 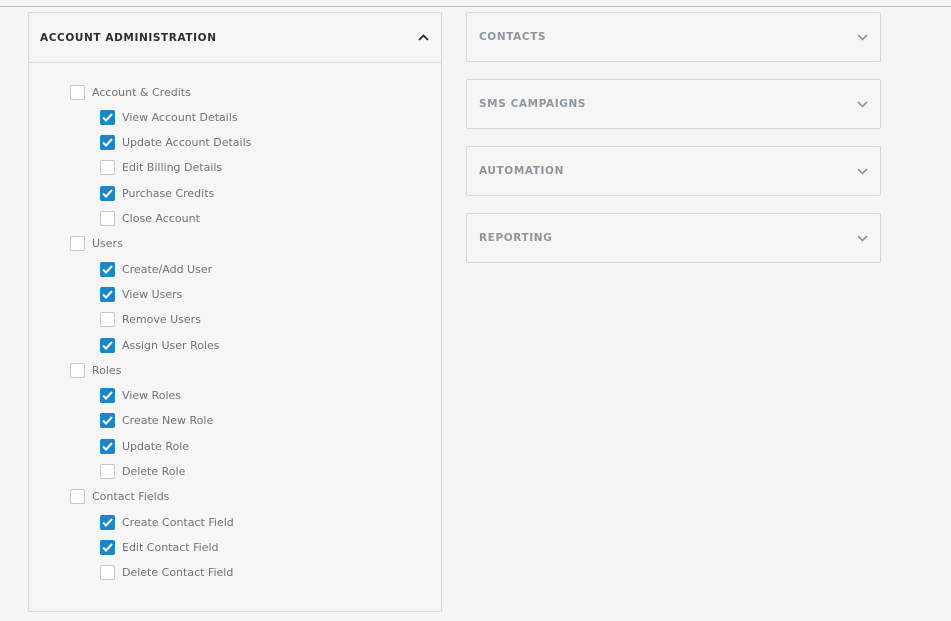 What do you see at coordinates (107, 370) in the screenshot?
I see `permission-label: Roles` at bounding box center [107, 370].